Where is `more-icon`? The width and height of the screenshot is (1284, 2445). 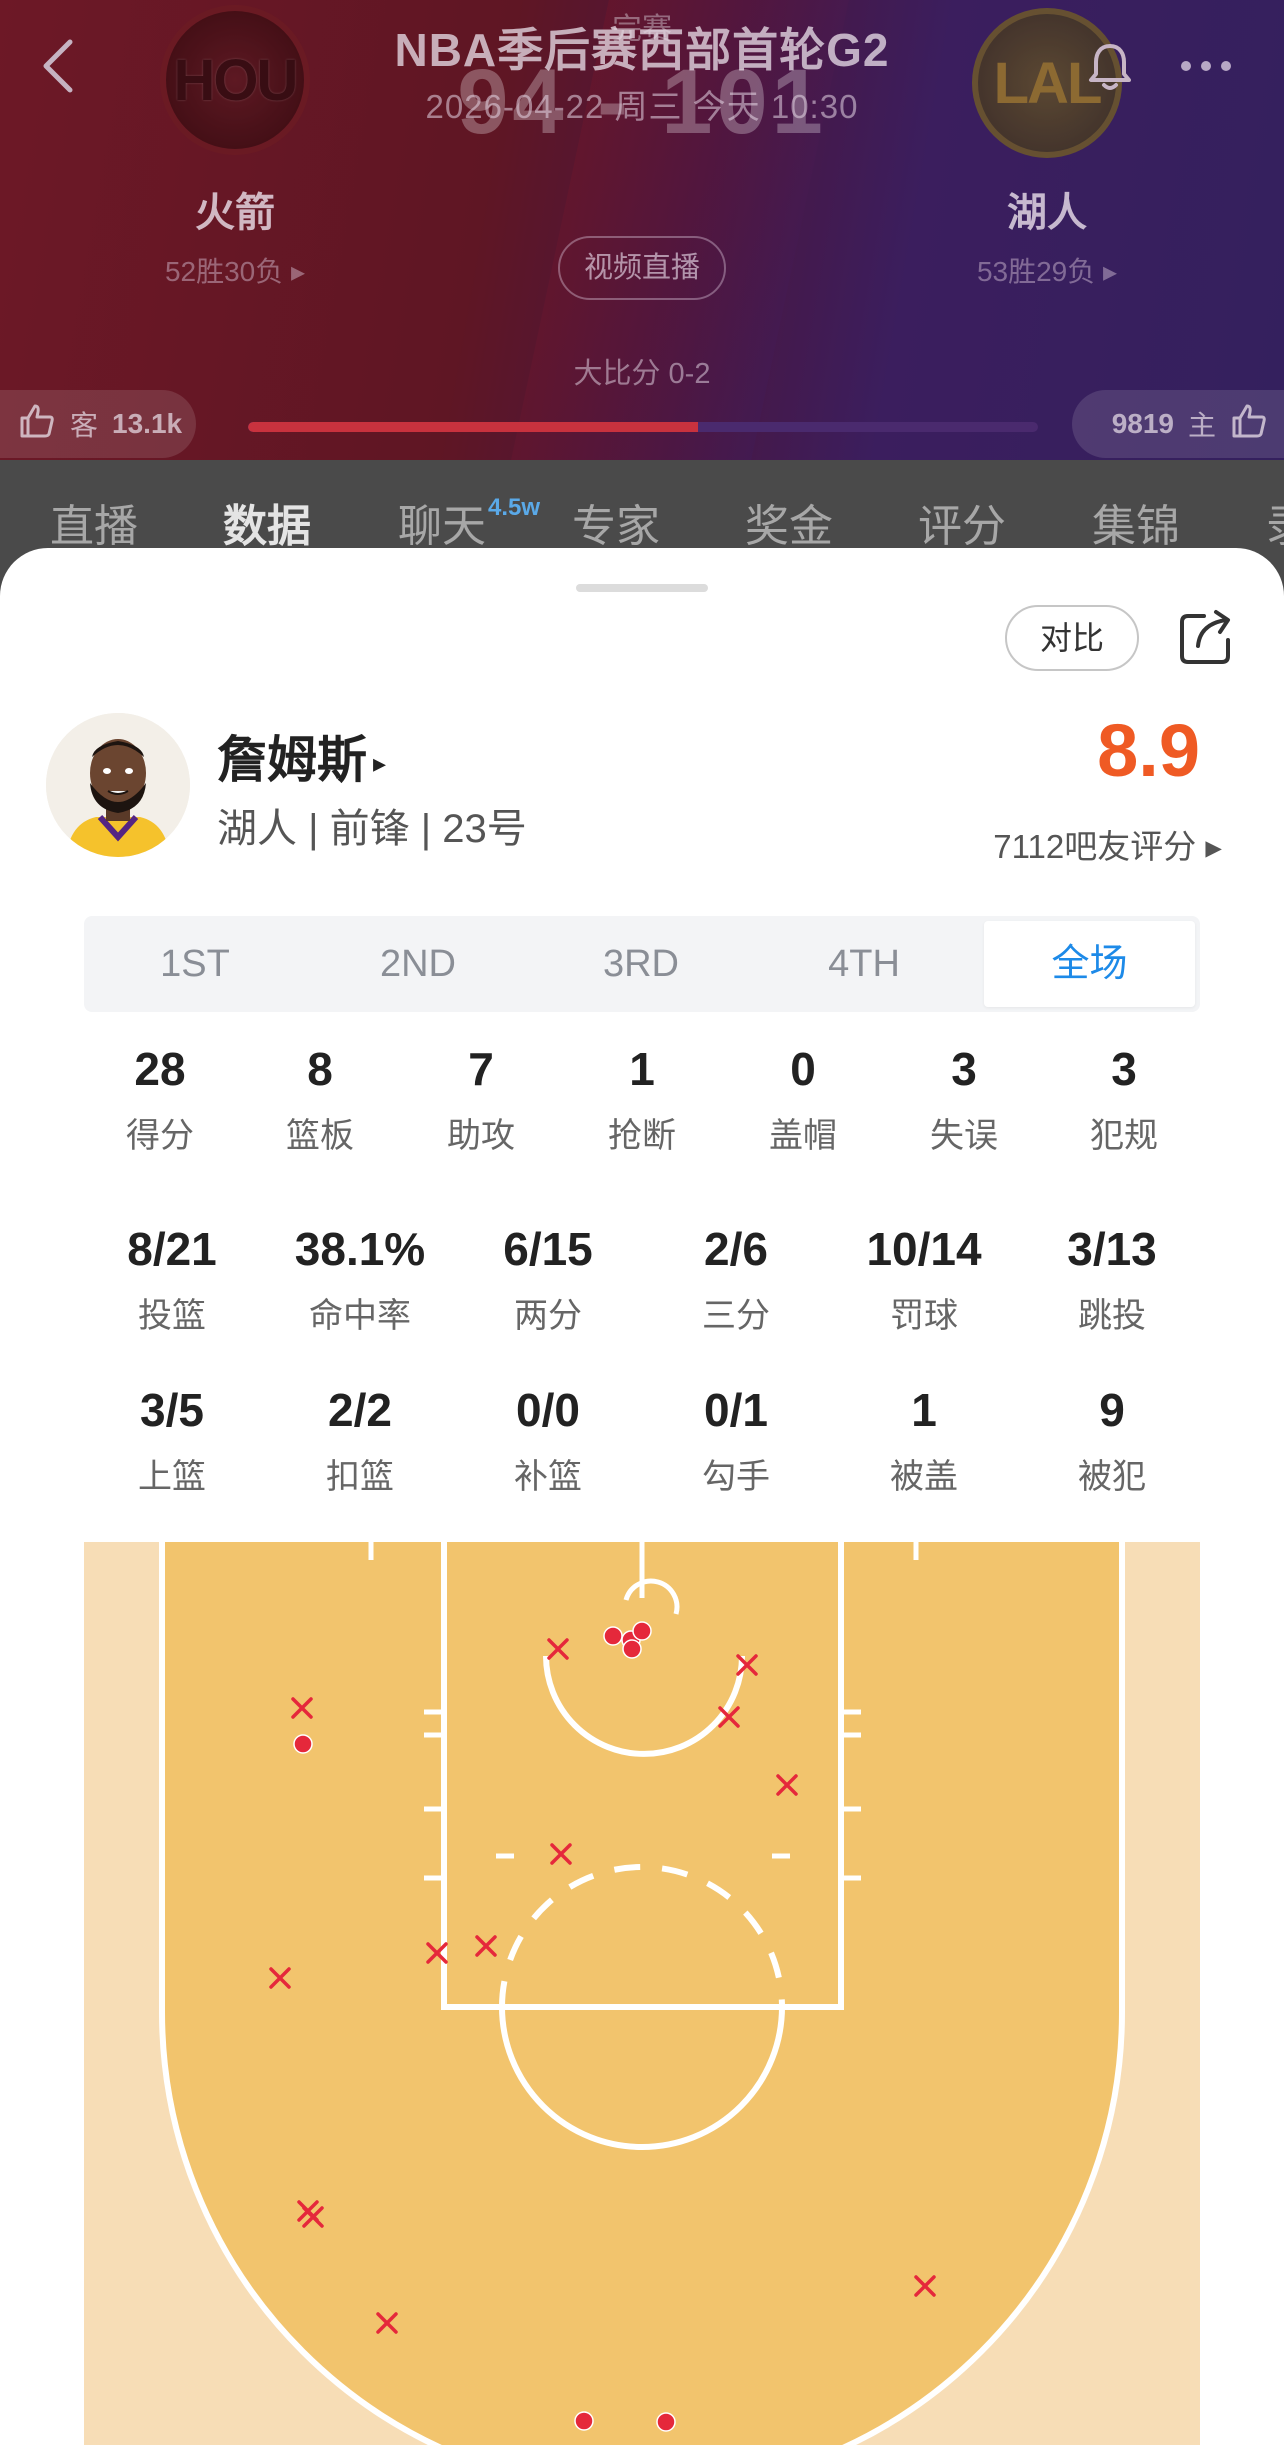
more-icon is located at coordinates (1206, 66).